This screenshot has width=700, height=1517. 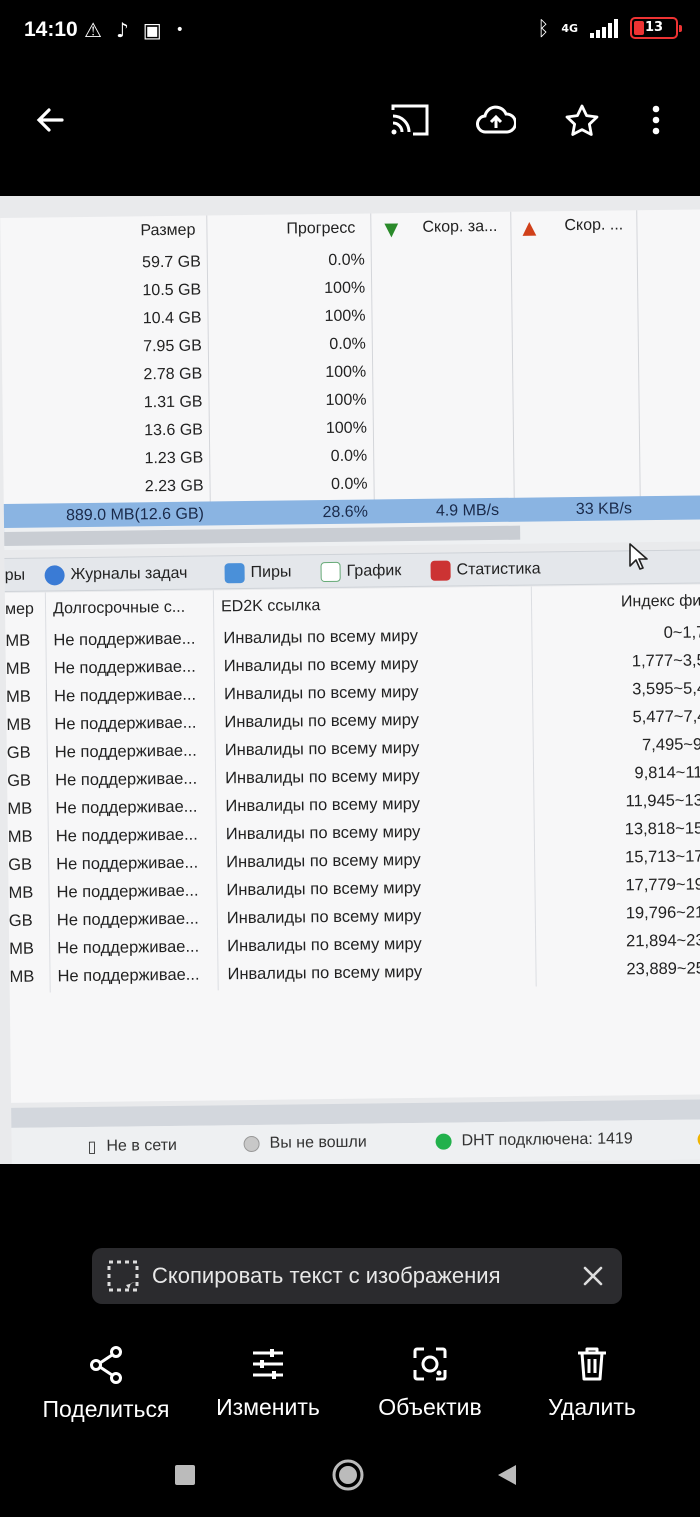 What do you see at coordinates (666, 689) in the screenshot?
I see `file-index: 3,595~5,4` at bounding box center [666, 689].